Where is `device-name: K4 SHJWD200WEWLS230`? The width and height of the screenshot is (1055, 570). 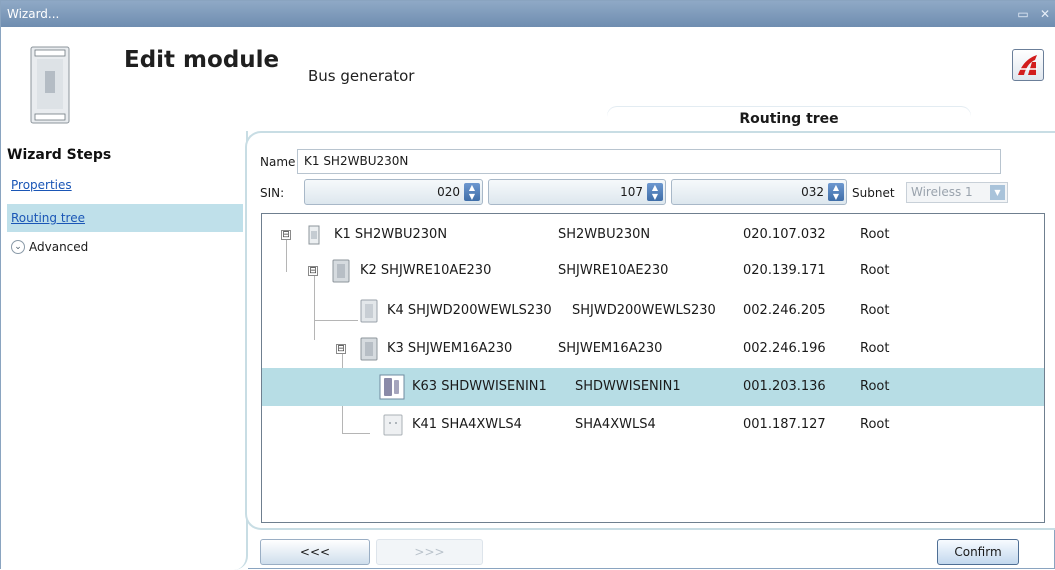
device-name: K4 SHJWD200WEWLS230 is located at coordinates (469, 310).